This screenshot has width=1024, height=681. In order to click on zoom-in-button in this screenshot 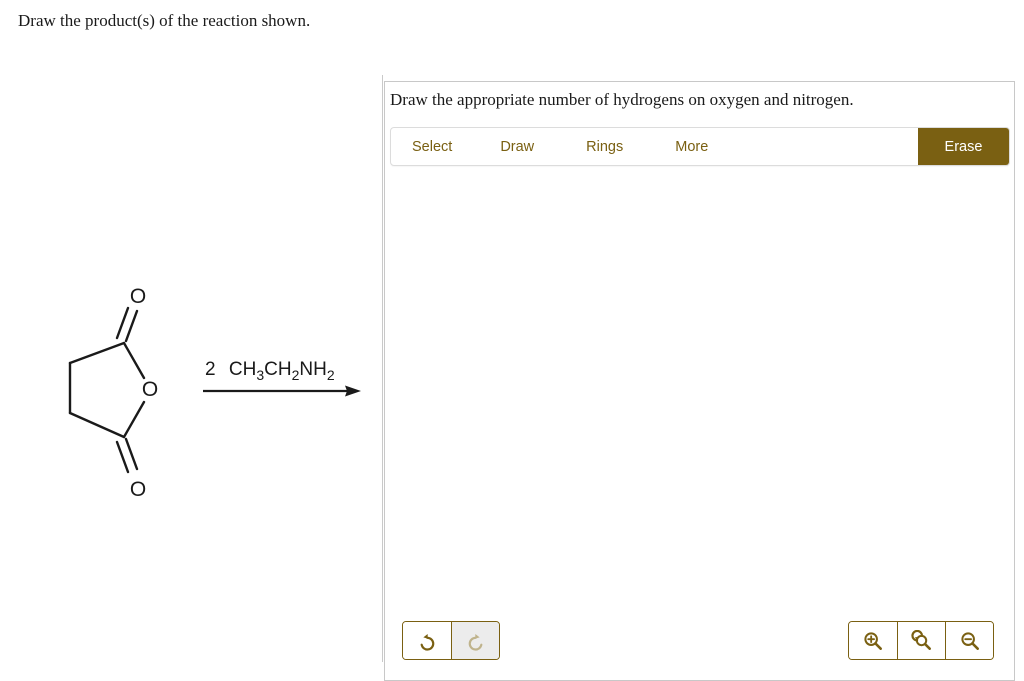, I will do `click(873, 640)`.